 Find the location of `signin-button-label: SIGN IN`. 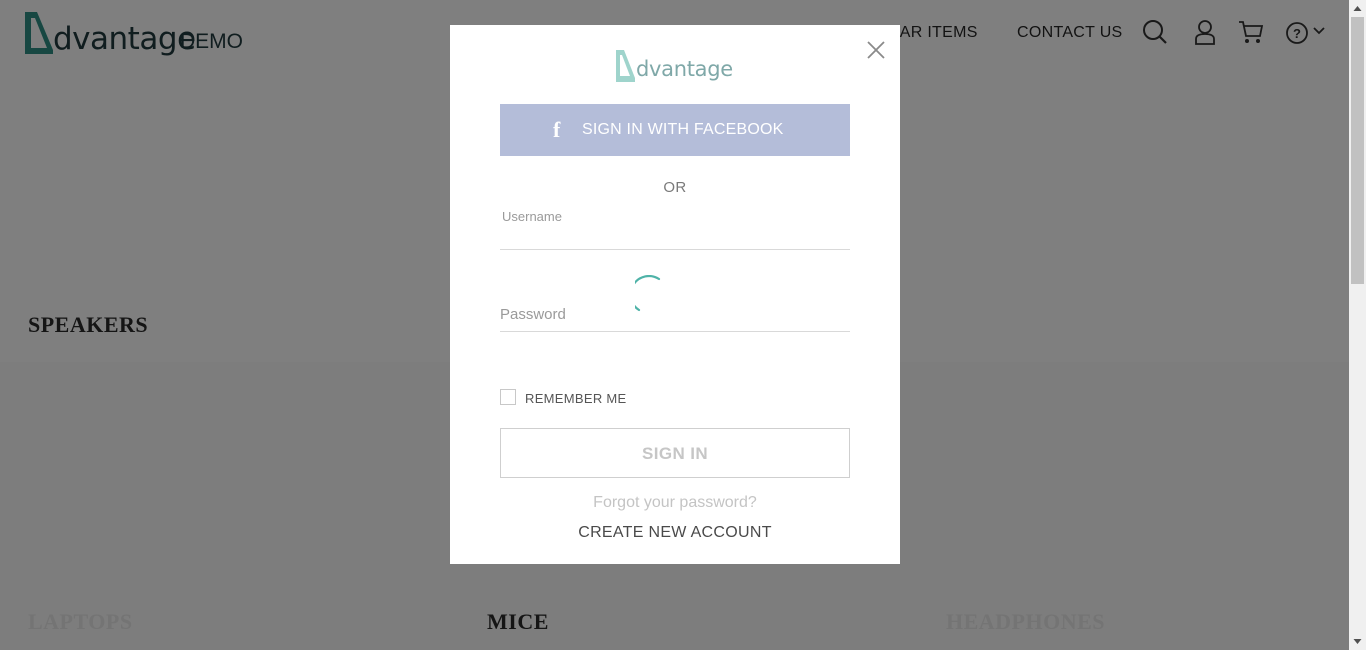

signin-button-label: SIGN IN is located at coordinates (675, 453).